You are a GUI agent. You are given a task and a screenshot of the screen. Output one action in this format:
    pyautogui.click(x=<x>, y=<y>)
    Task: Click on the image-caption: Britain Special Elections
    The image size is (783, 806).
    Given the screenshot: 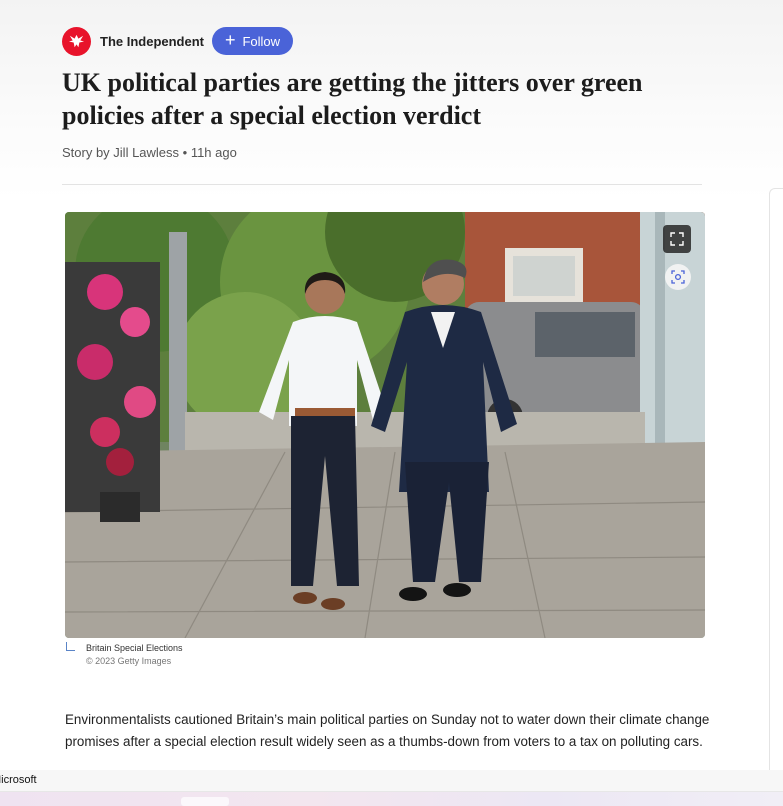 What is the action you would take?
    pyautogui.click(x=134, y=648)
    